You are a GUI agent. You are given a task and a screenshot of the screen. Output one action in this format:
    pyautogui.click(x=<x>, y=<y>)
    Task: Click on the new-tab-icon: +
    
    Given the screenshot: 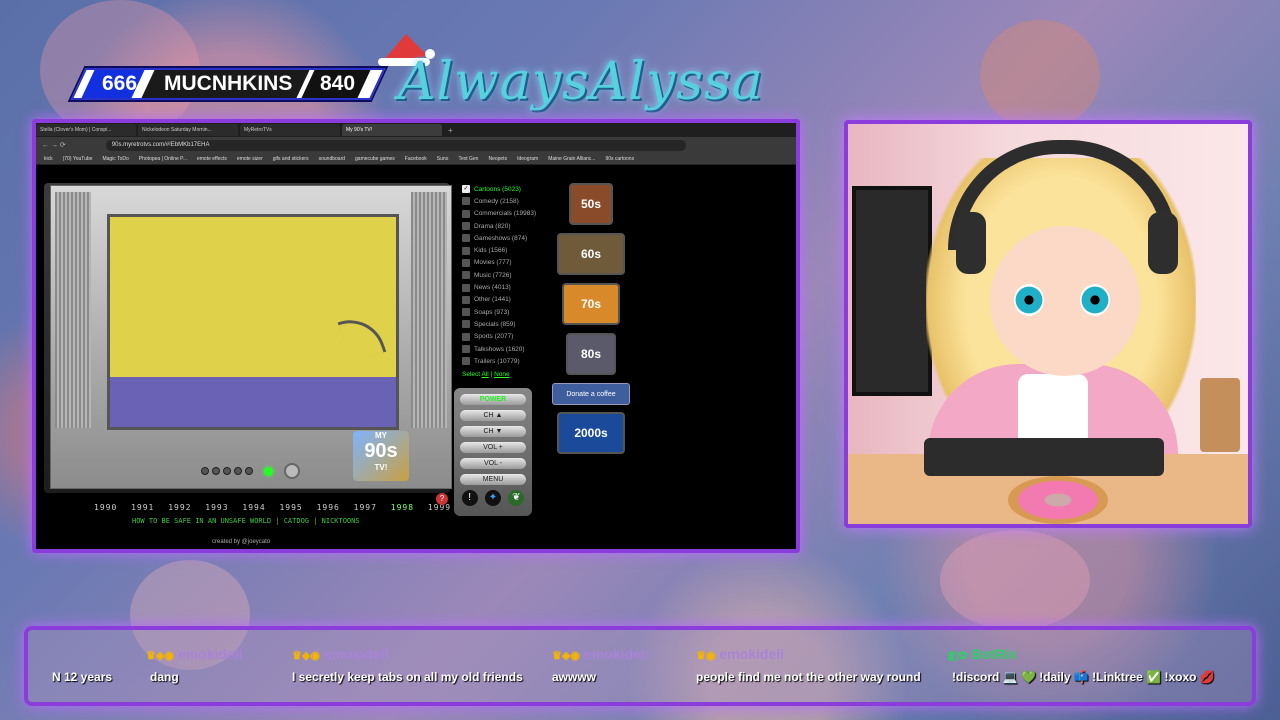 What is the action you would take?
    pyautogui.click(x=450, y=130)
    